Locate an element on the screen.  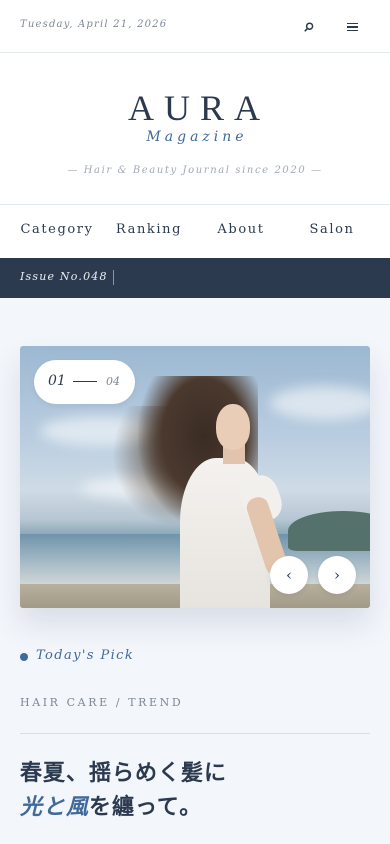
nav-item-ranking: Ranking is located at coordinates (149, 229).